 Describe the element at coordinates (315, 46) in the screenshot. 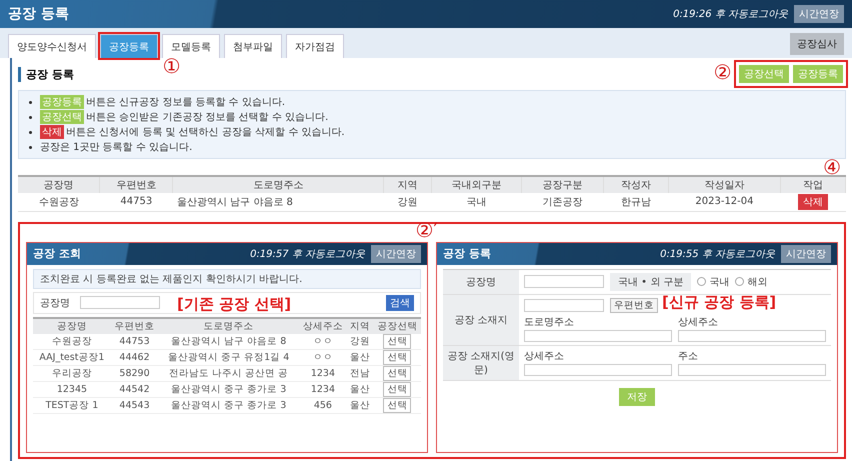

I see `tab: 자가점검` at that location.